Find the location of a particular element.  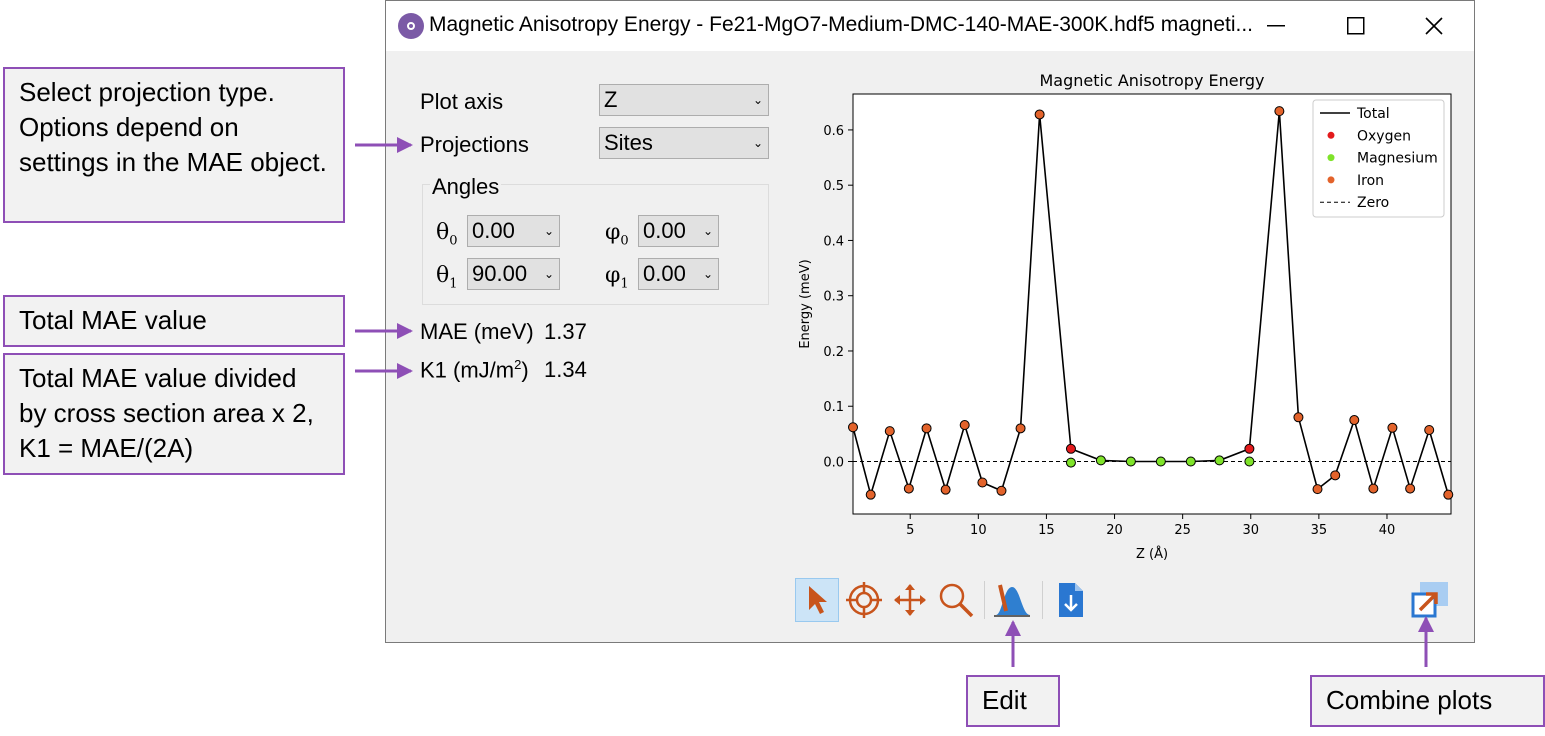

y-tick-label: 0.0 is located at coordinates (833, 463).